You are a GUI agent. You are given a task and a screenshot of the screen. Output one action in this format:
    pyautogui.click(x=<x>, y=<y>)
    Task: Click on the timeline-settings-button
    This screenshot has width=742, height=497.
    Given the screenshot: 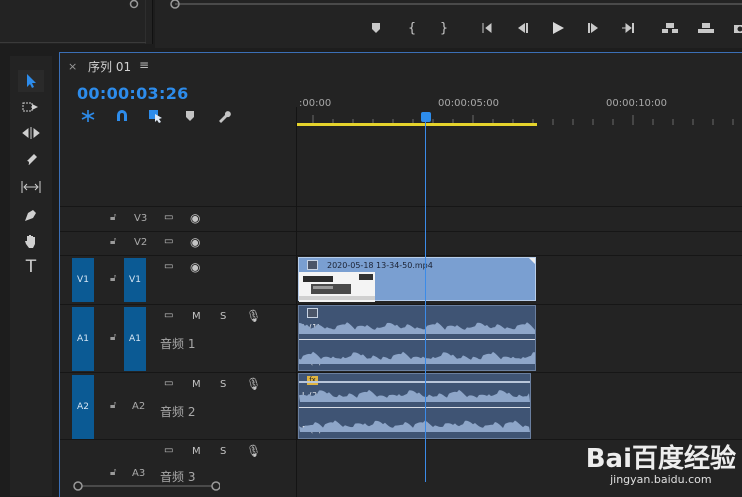 What is the action you would take?
    pyautogui.click(x=224, y=116)
    